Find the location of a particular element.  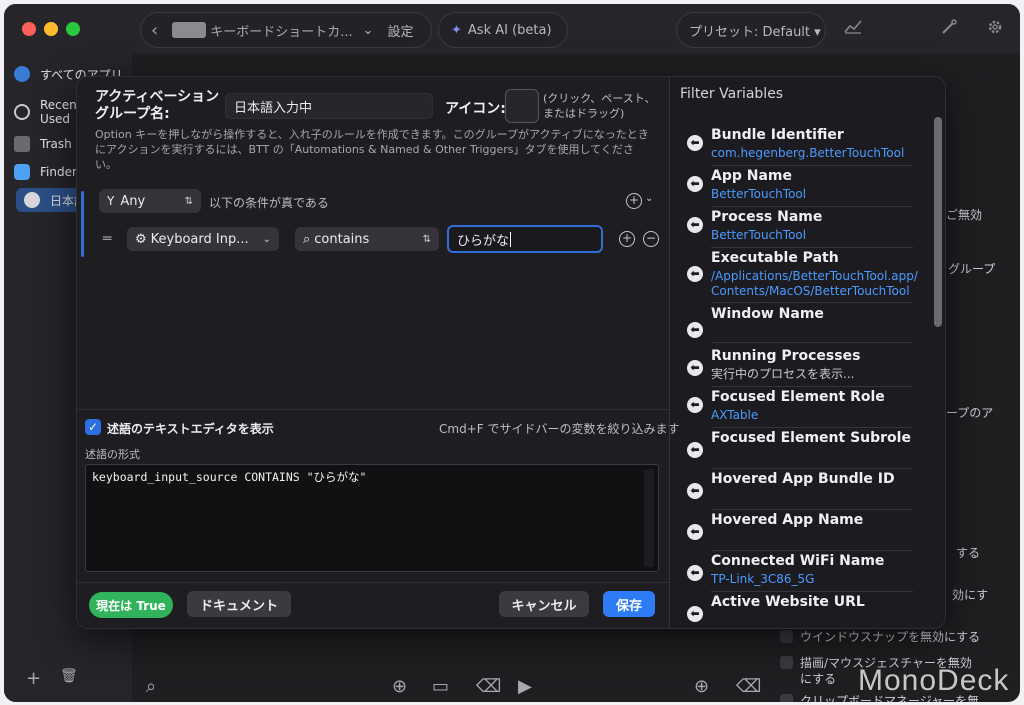

filter-panel-title: Filter Variables is located at coordinates (732, 94).